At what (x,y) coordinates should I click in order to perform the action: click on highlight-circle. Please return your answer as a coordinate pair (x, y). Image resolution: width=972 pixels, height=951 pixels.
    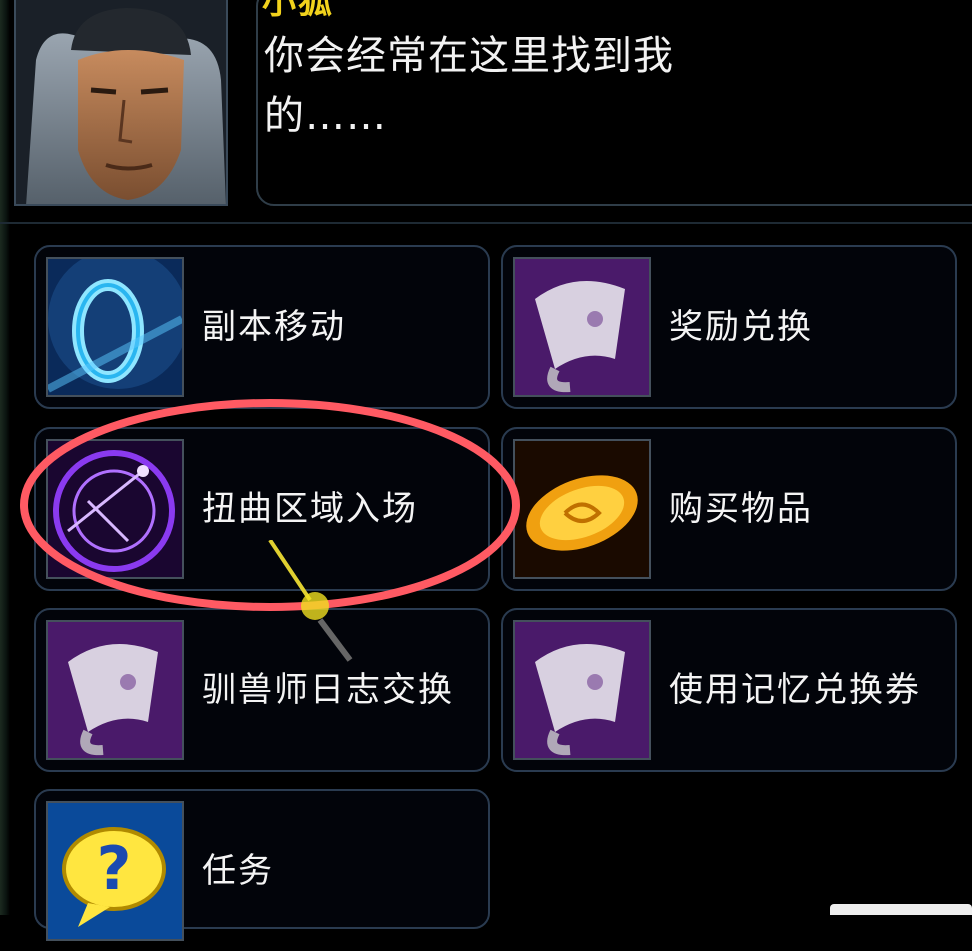
    Looking at the image, I should click on (270, 505).